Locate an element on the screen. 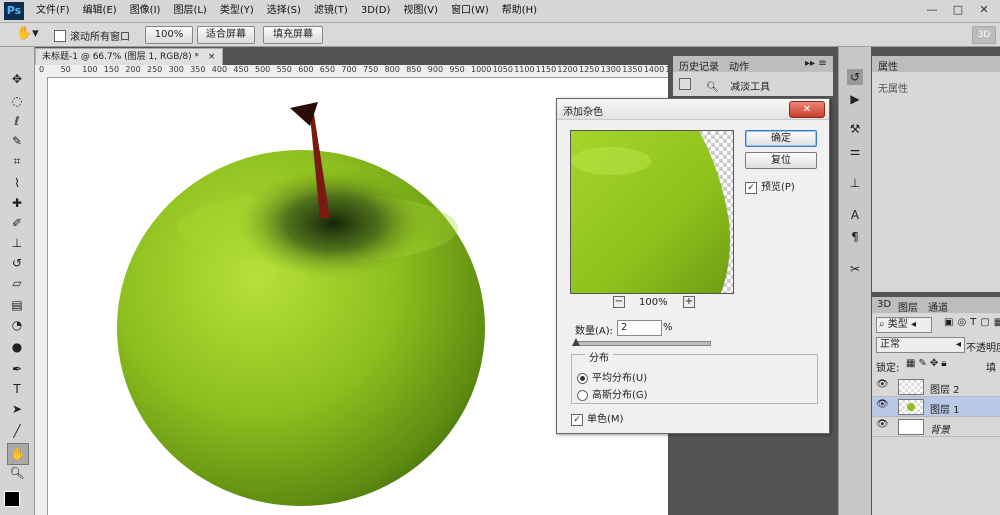  maximize-icon: □ is located at coordinates (958, 10).